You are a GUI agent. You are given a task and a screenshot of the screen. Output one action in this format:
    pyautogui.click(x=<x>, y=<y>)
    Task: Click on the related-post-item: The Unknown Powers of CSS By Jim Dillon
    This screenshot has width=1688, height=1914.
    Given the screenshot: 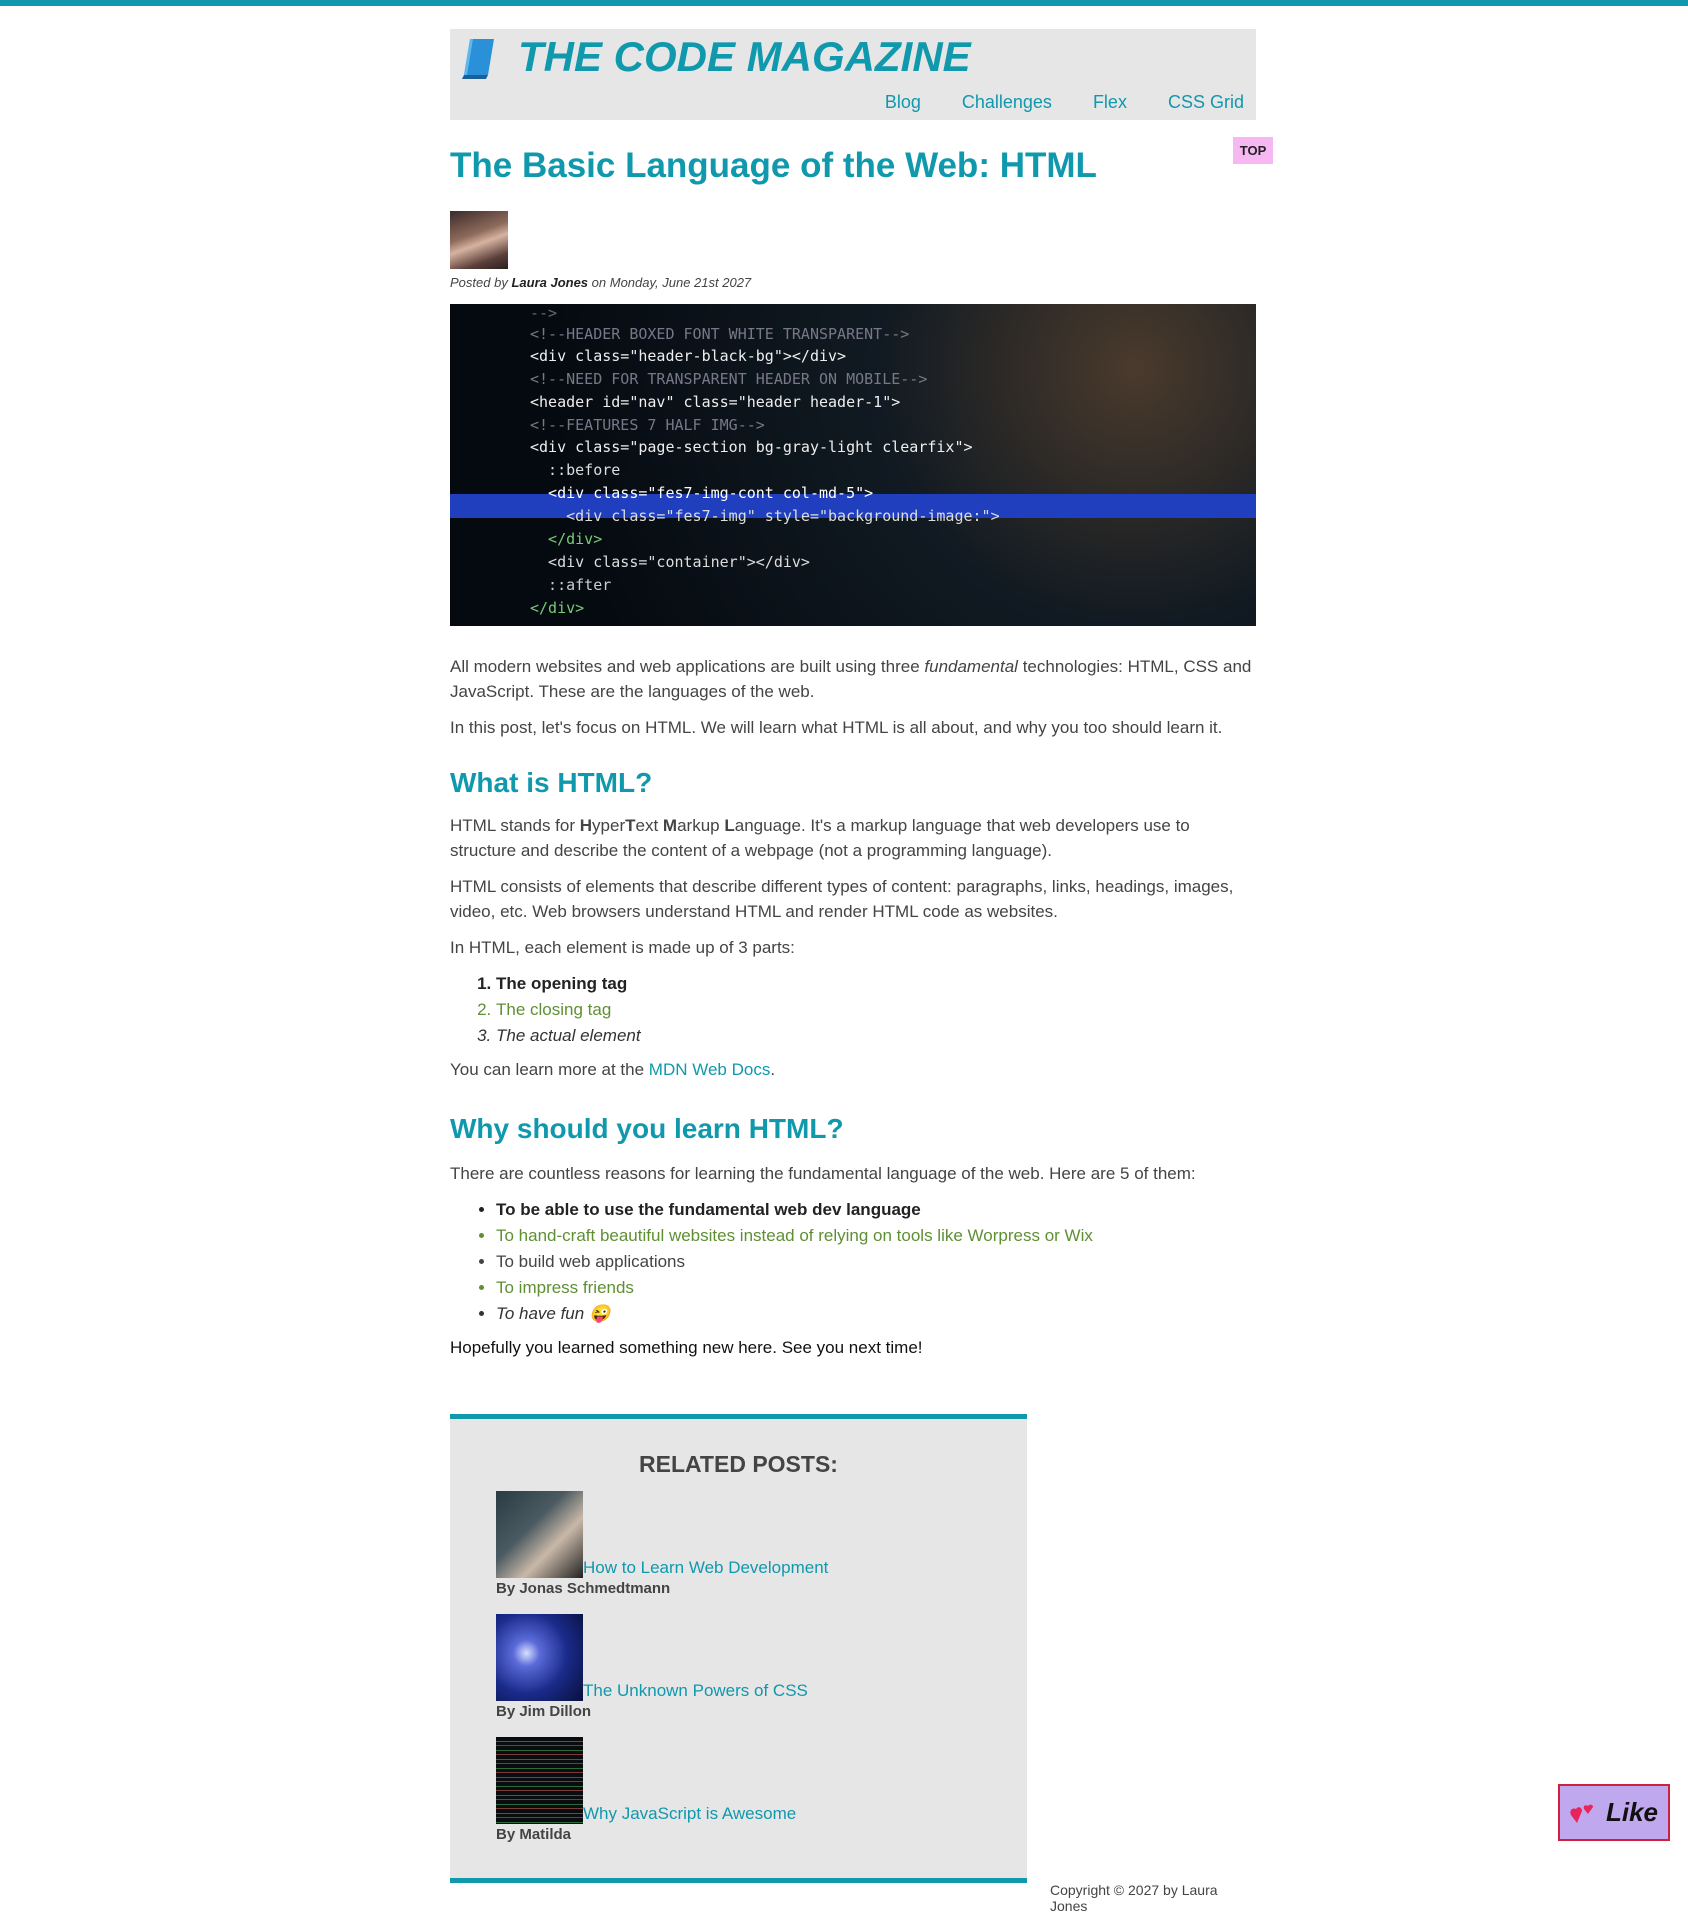 What is the action you would take?
    pyautogui.click(x=652, y=1667)
    